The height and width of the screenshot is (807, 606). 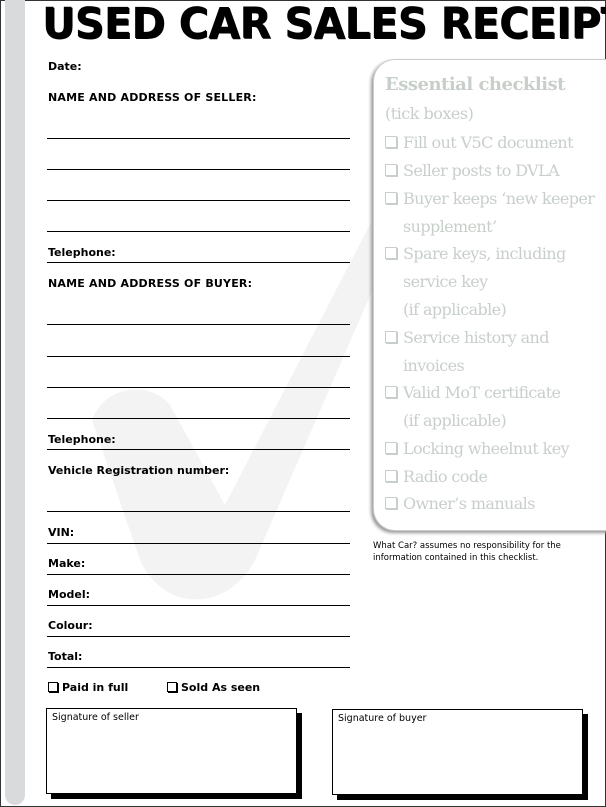 What do you see at coordinates (475, 84) in the screenshot?
I see `checklist-title: Essential checklist` at bounding box center [475, 84].